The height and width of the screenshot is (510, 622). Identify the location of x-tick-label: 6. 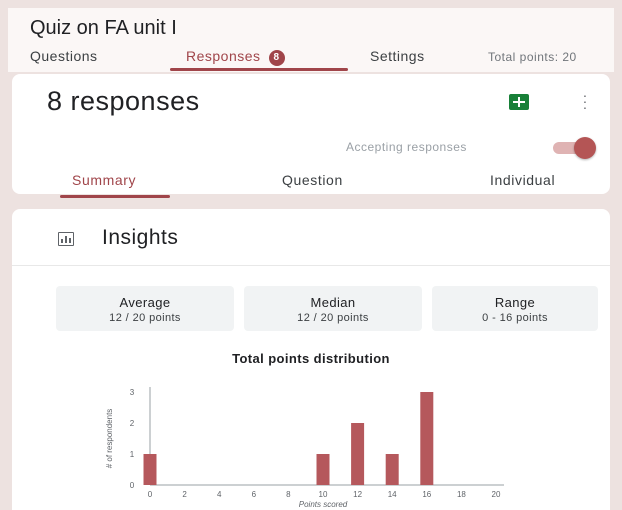
(254, 494).